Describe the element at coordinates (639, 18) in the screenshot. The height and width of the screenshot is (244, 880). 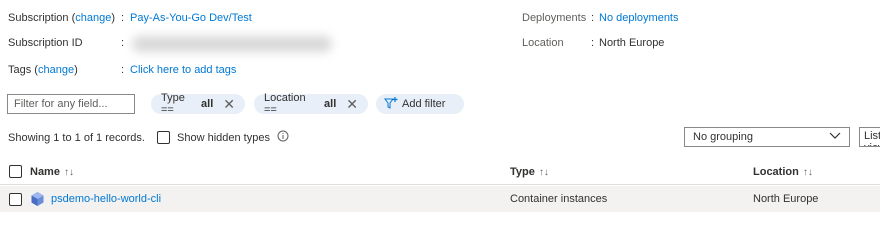
I see `deployments-link: No deployments` at that location.